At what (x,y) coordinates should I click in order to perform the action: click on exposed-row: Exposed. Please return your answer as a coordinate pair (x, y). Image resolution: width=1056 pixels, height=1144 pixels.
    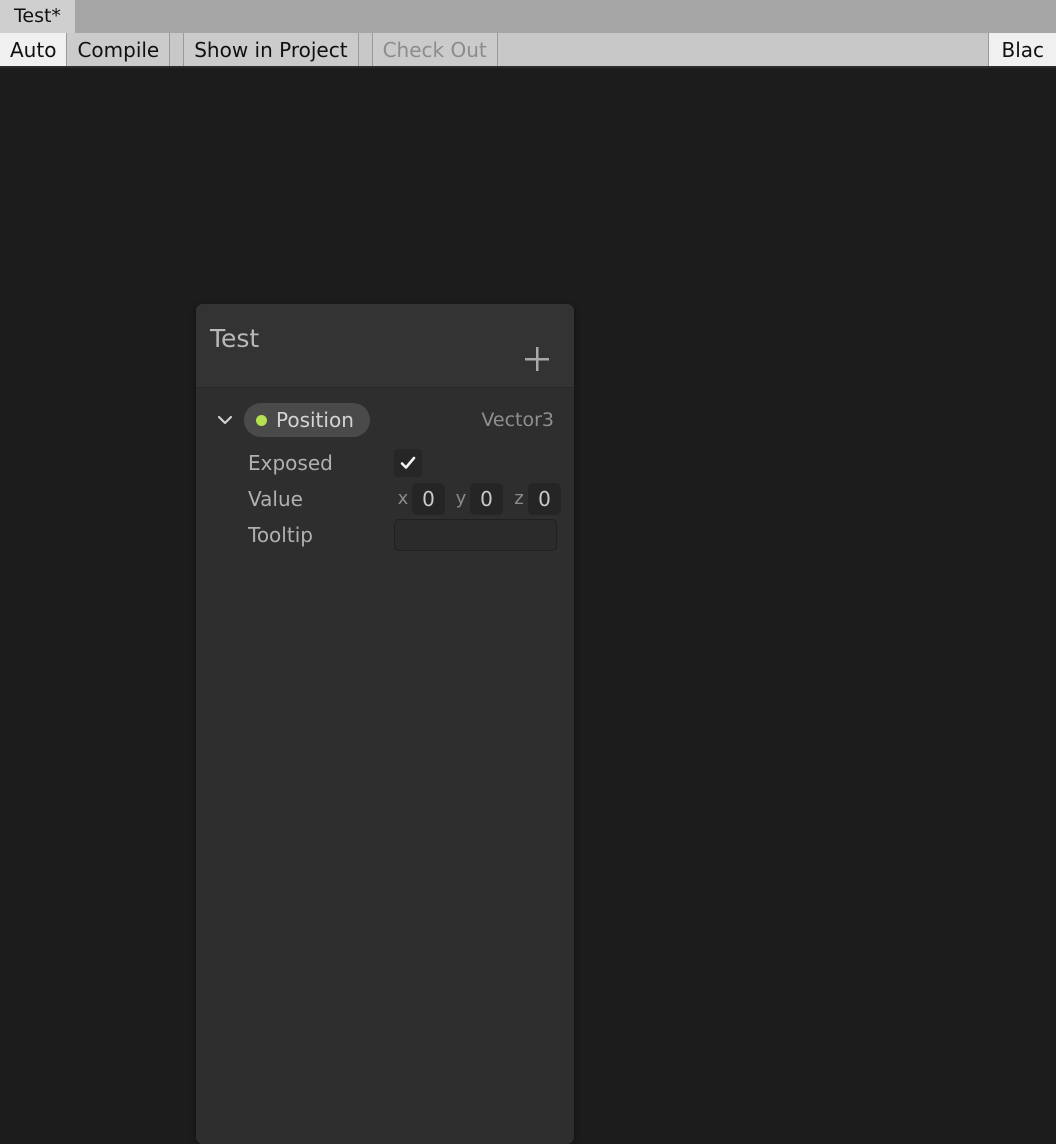
    Looking at the image, I should click on (411, 463).